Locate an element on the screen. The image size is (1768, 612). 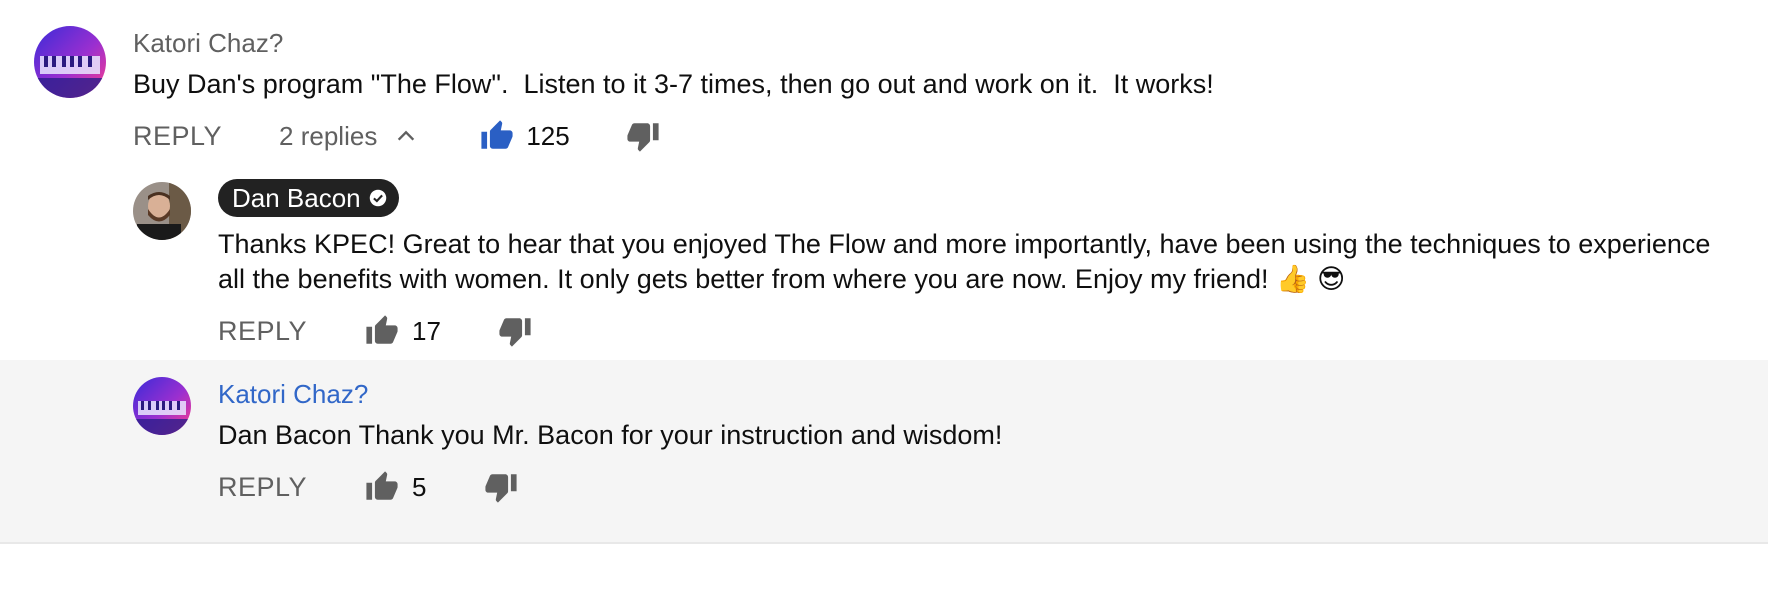
comment-actions: REPLY 2 replies 125 is located at coordinates (396, 136).